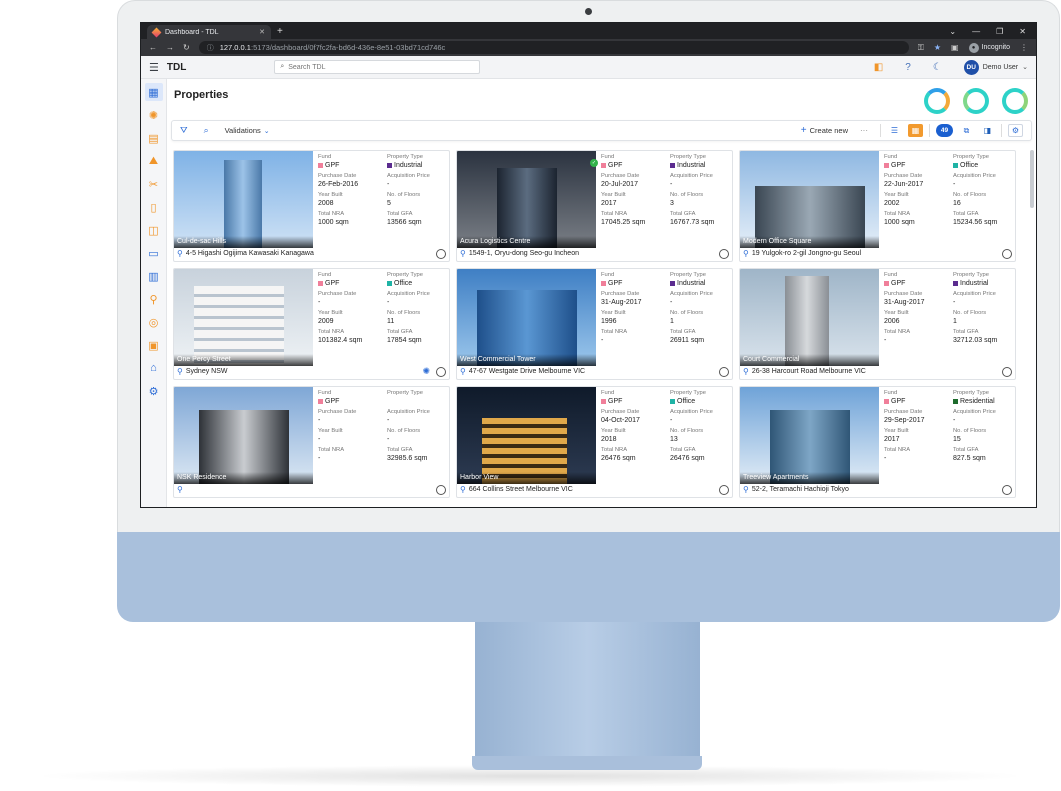 Image resolution: width=1061 pixels, height=791 pixels. I want to click on floors-value: 11, so click(391, 321).